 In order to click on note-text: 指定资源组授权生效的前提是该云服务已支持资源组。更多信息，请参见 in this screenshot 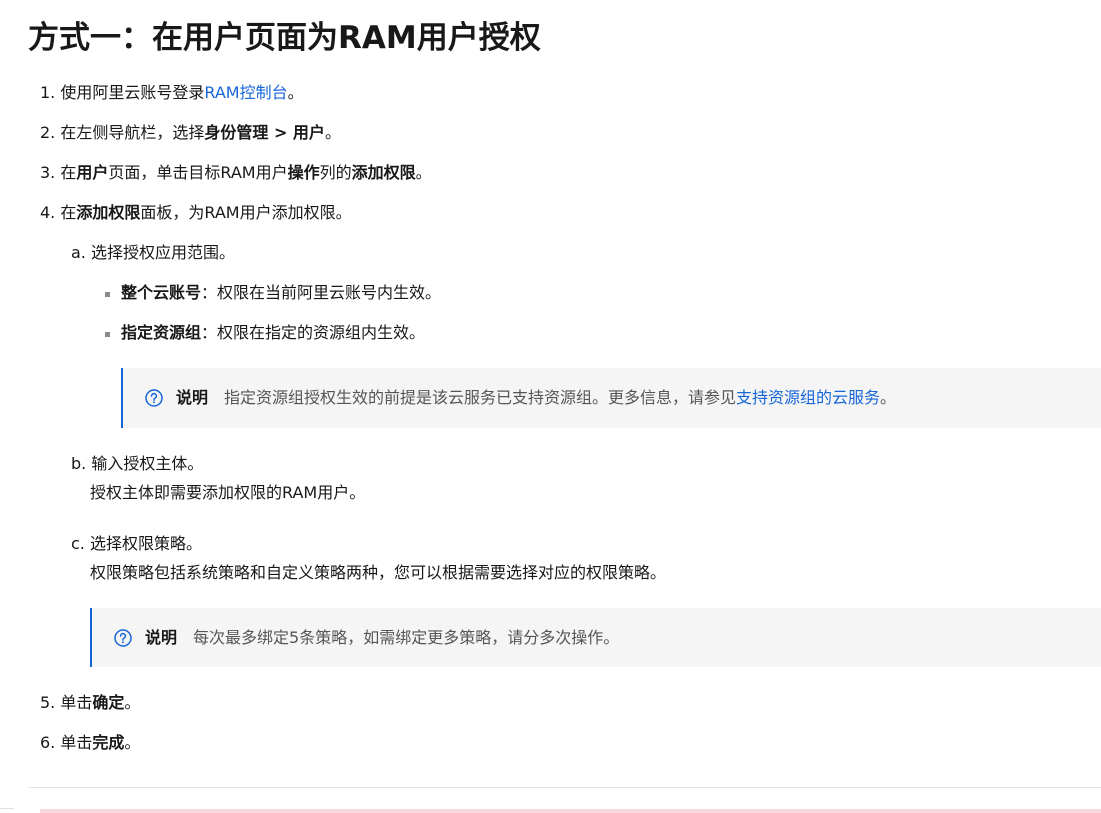, I will do `click(480, 397)`.